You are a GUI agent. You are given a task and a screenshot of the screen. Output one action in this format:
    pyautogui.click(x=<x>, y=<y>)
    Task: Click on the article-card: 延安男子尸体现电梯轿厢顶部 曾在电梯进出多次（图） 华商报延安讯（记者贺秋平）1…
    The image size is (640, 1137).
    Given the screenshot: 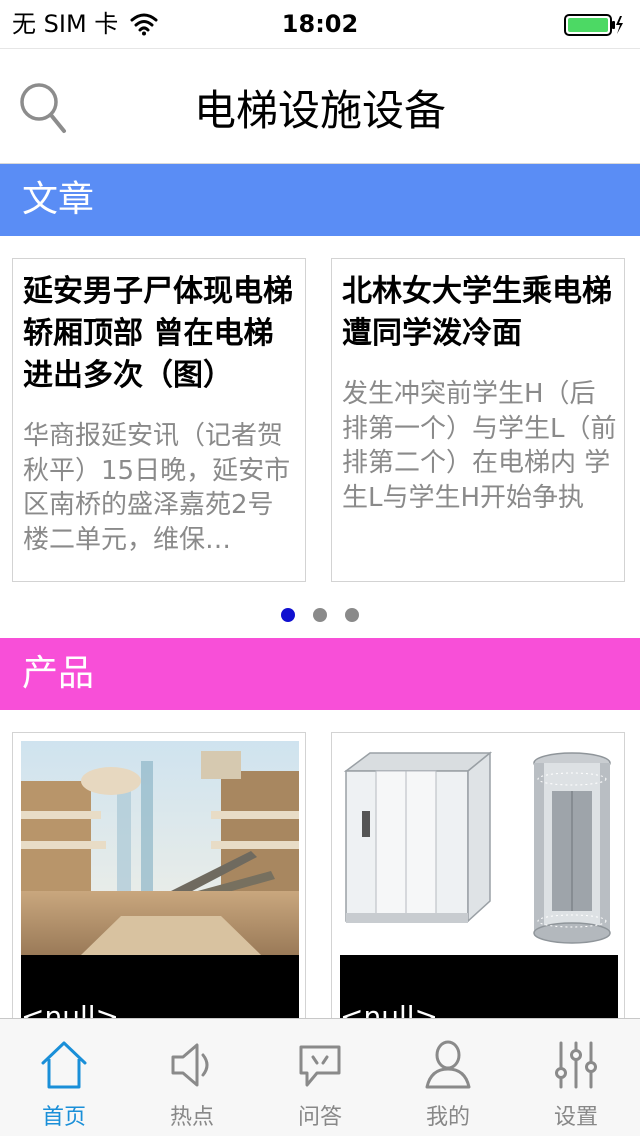 What is the action you would take?
    pyautogui.click(x=159, y=420)
    